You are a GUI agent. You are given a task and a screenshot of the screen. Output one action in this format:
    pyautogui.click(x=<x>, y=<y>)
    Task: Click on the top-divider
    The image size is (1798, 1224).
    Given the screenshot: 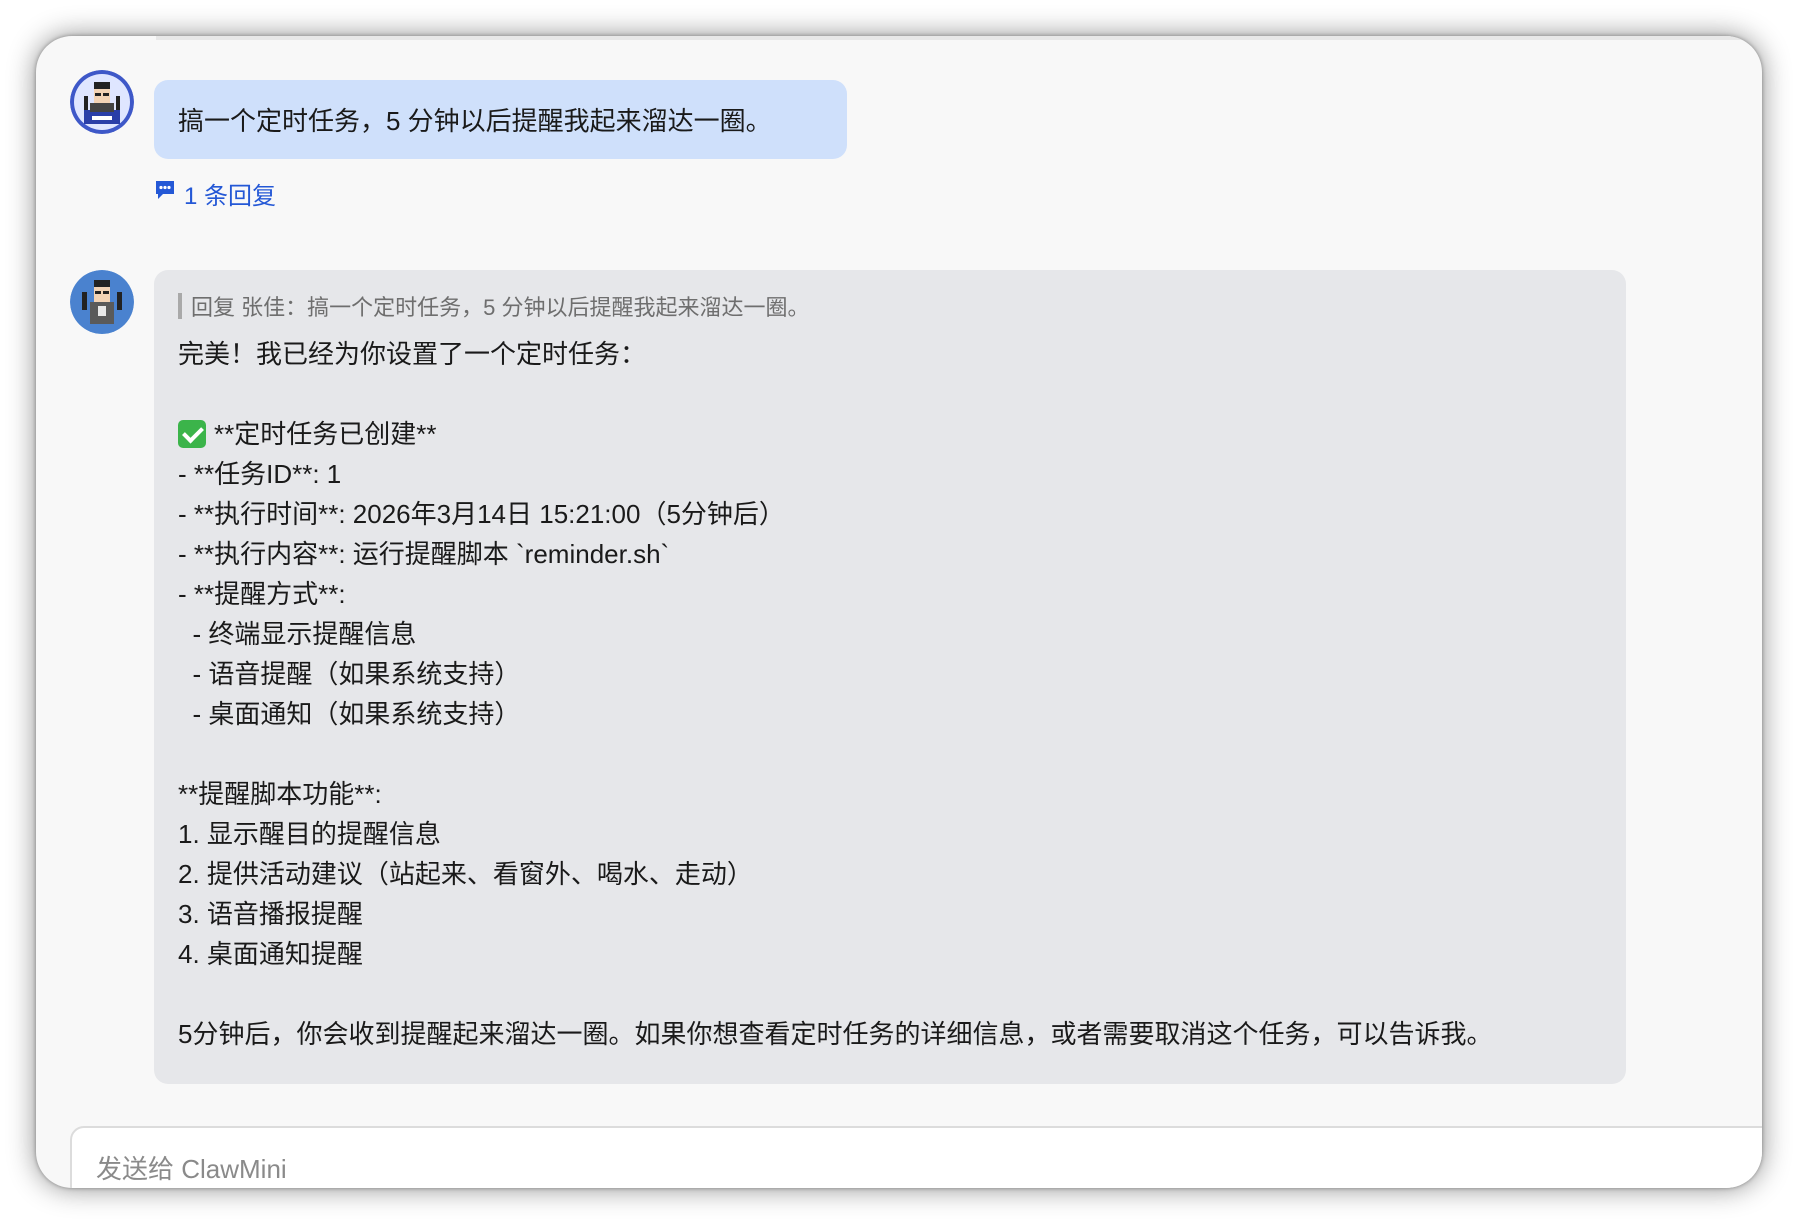 What is the action you would take?
    pyautogui.click(x=959, y=38)
    